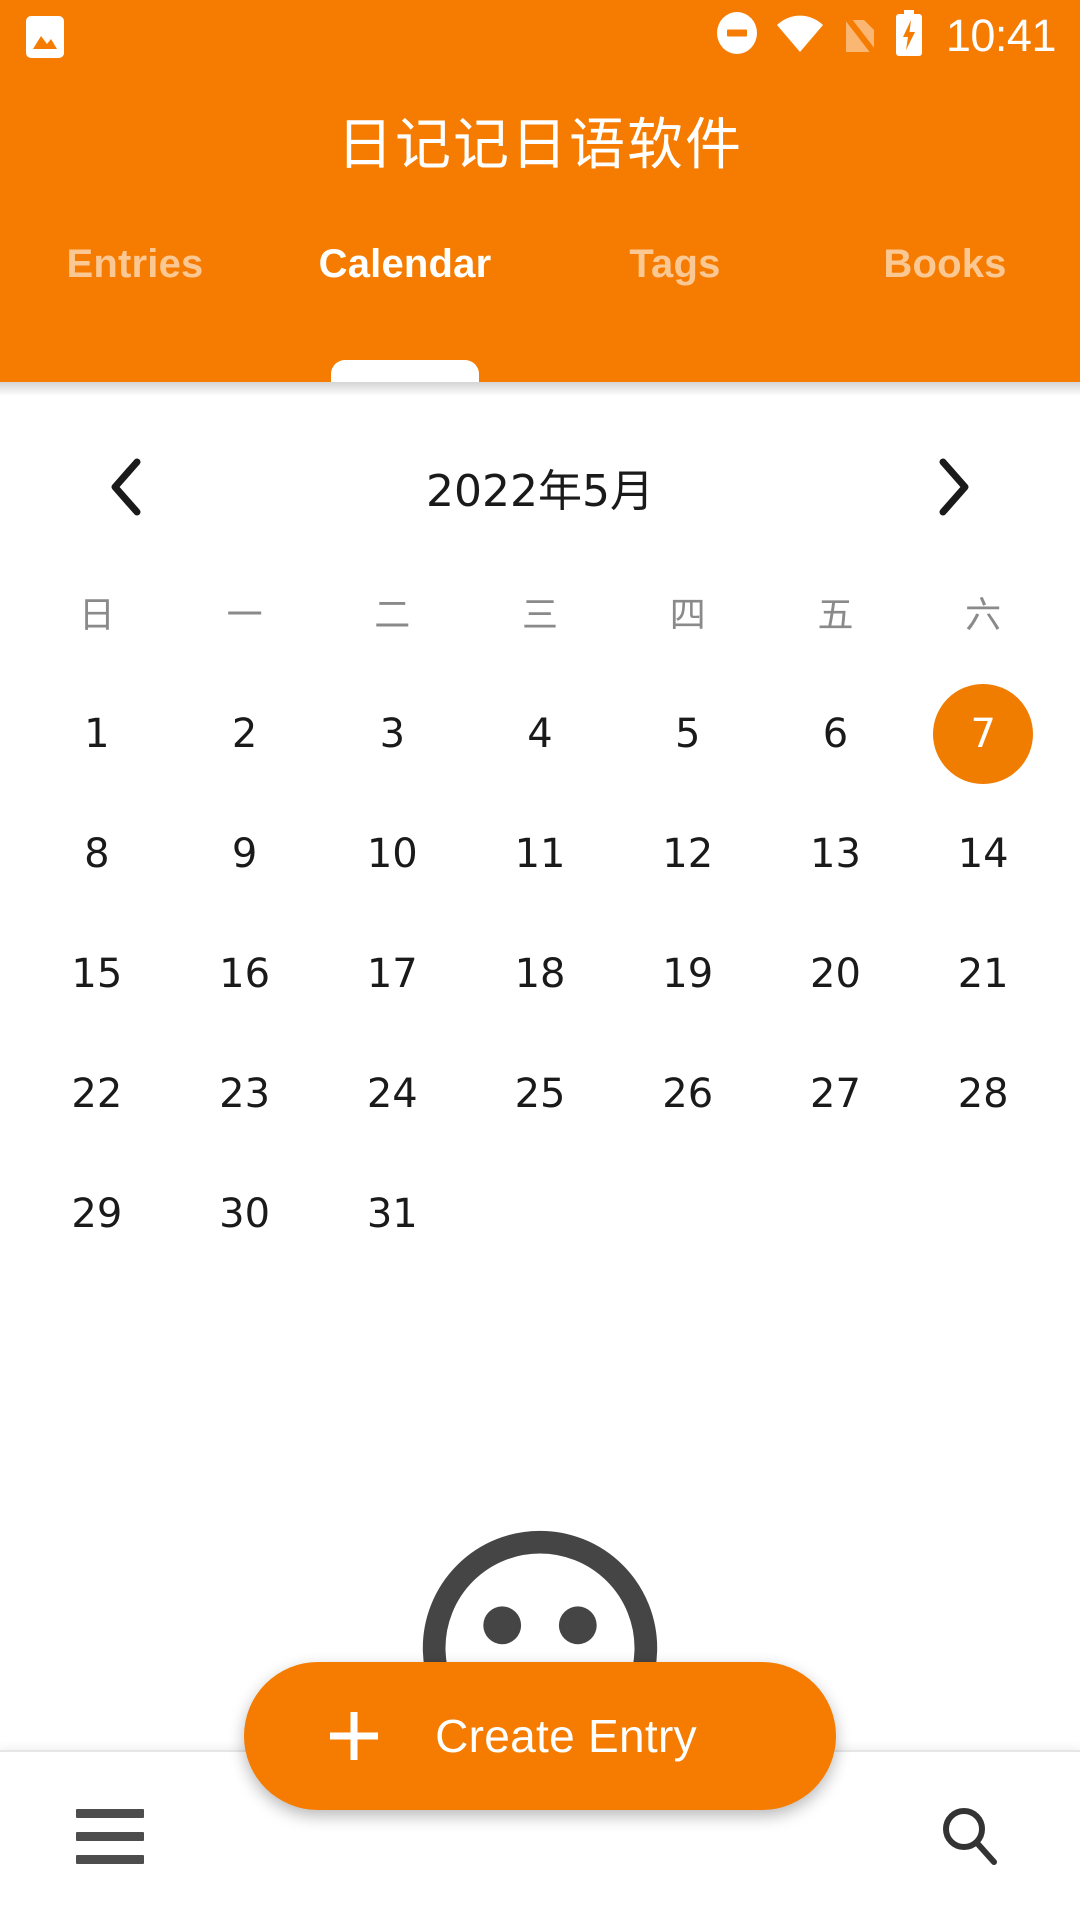 The height and width of the screenshot is (1920, 1080). I want to click on calendar-day-number: 29, so click(97, 1214).